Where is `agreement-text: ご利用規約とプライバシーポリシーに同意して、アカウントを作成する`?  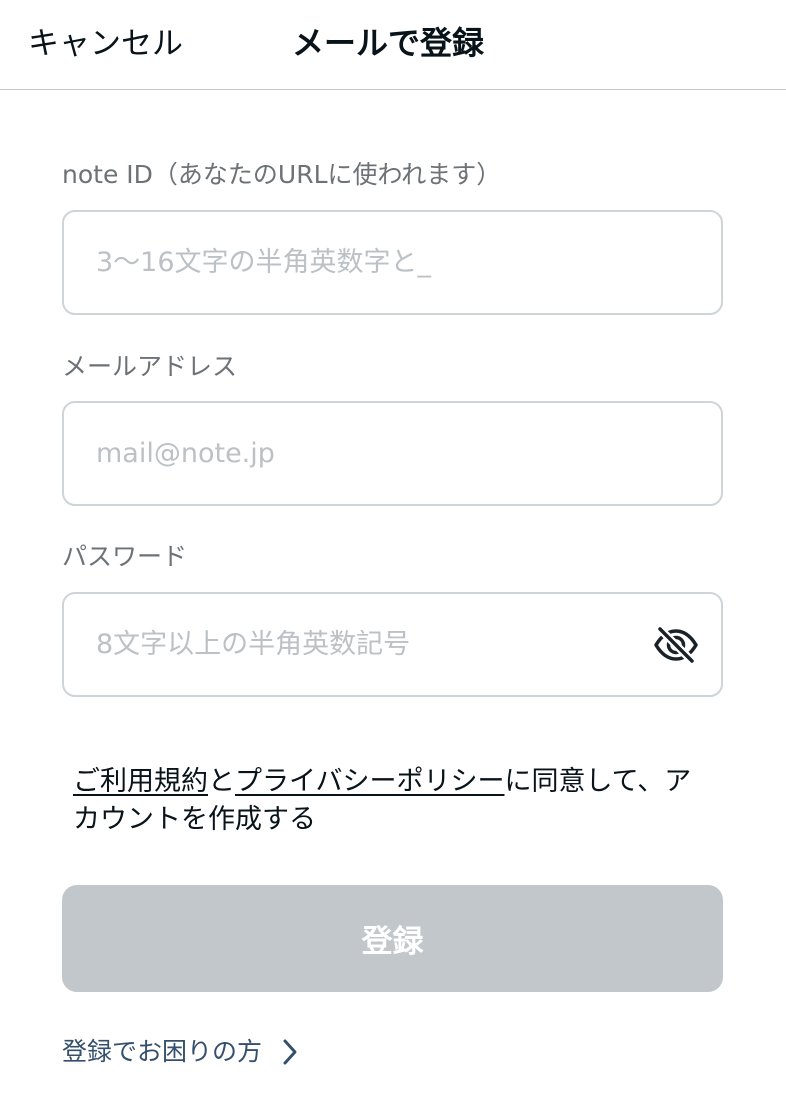 agreement-text: ご利用規約とプライバシーポリシーに同意して、アカウントを作成する is located at coordinates (393, 801).